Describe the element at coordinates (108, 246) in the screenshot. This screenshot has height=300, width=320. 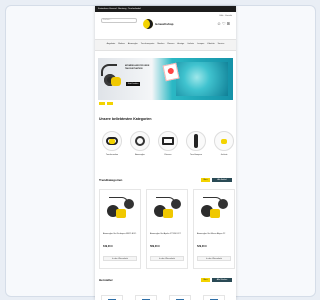
I see `product-price: 649,00 €` at that location.